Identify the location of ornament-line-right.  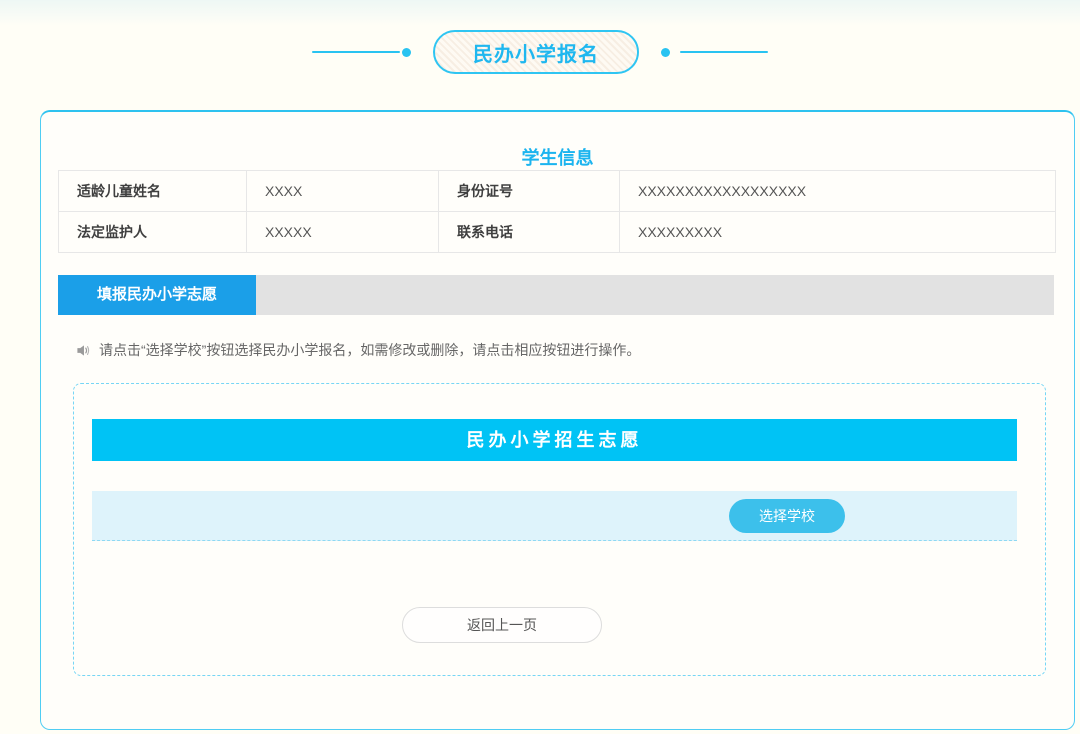
(724, 52).